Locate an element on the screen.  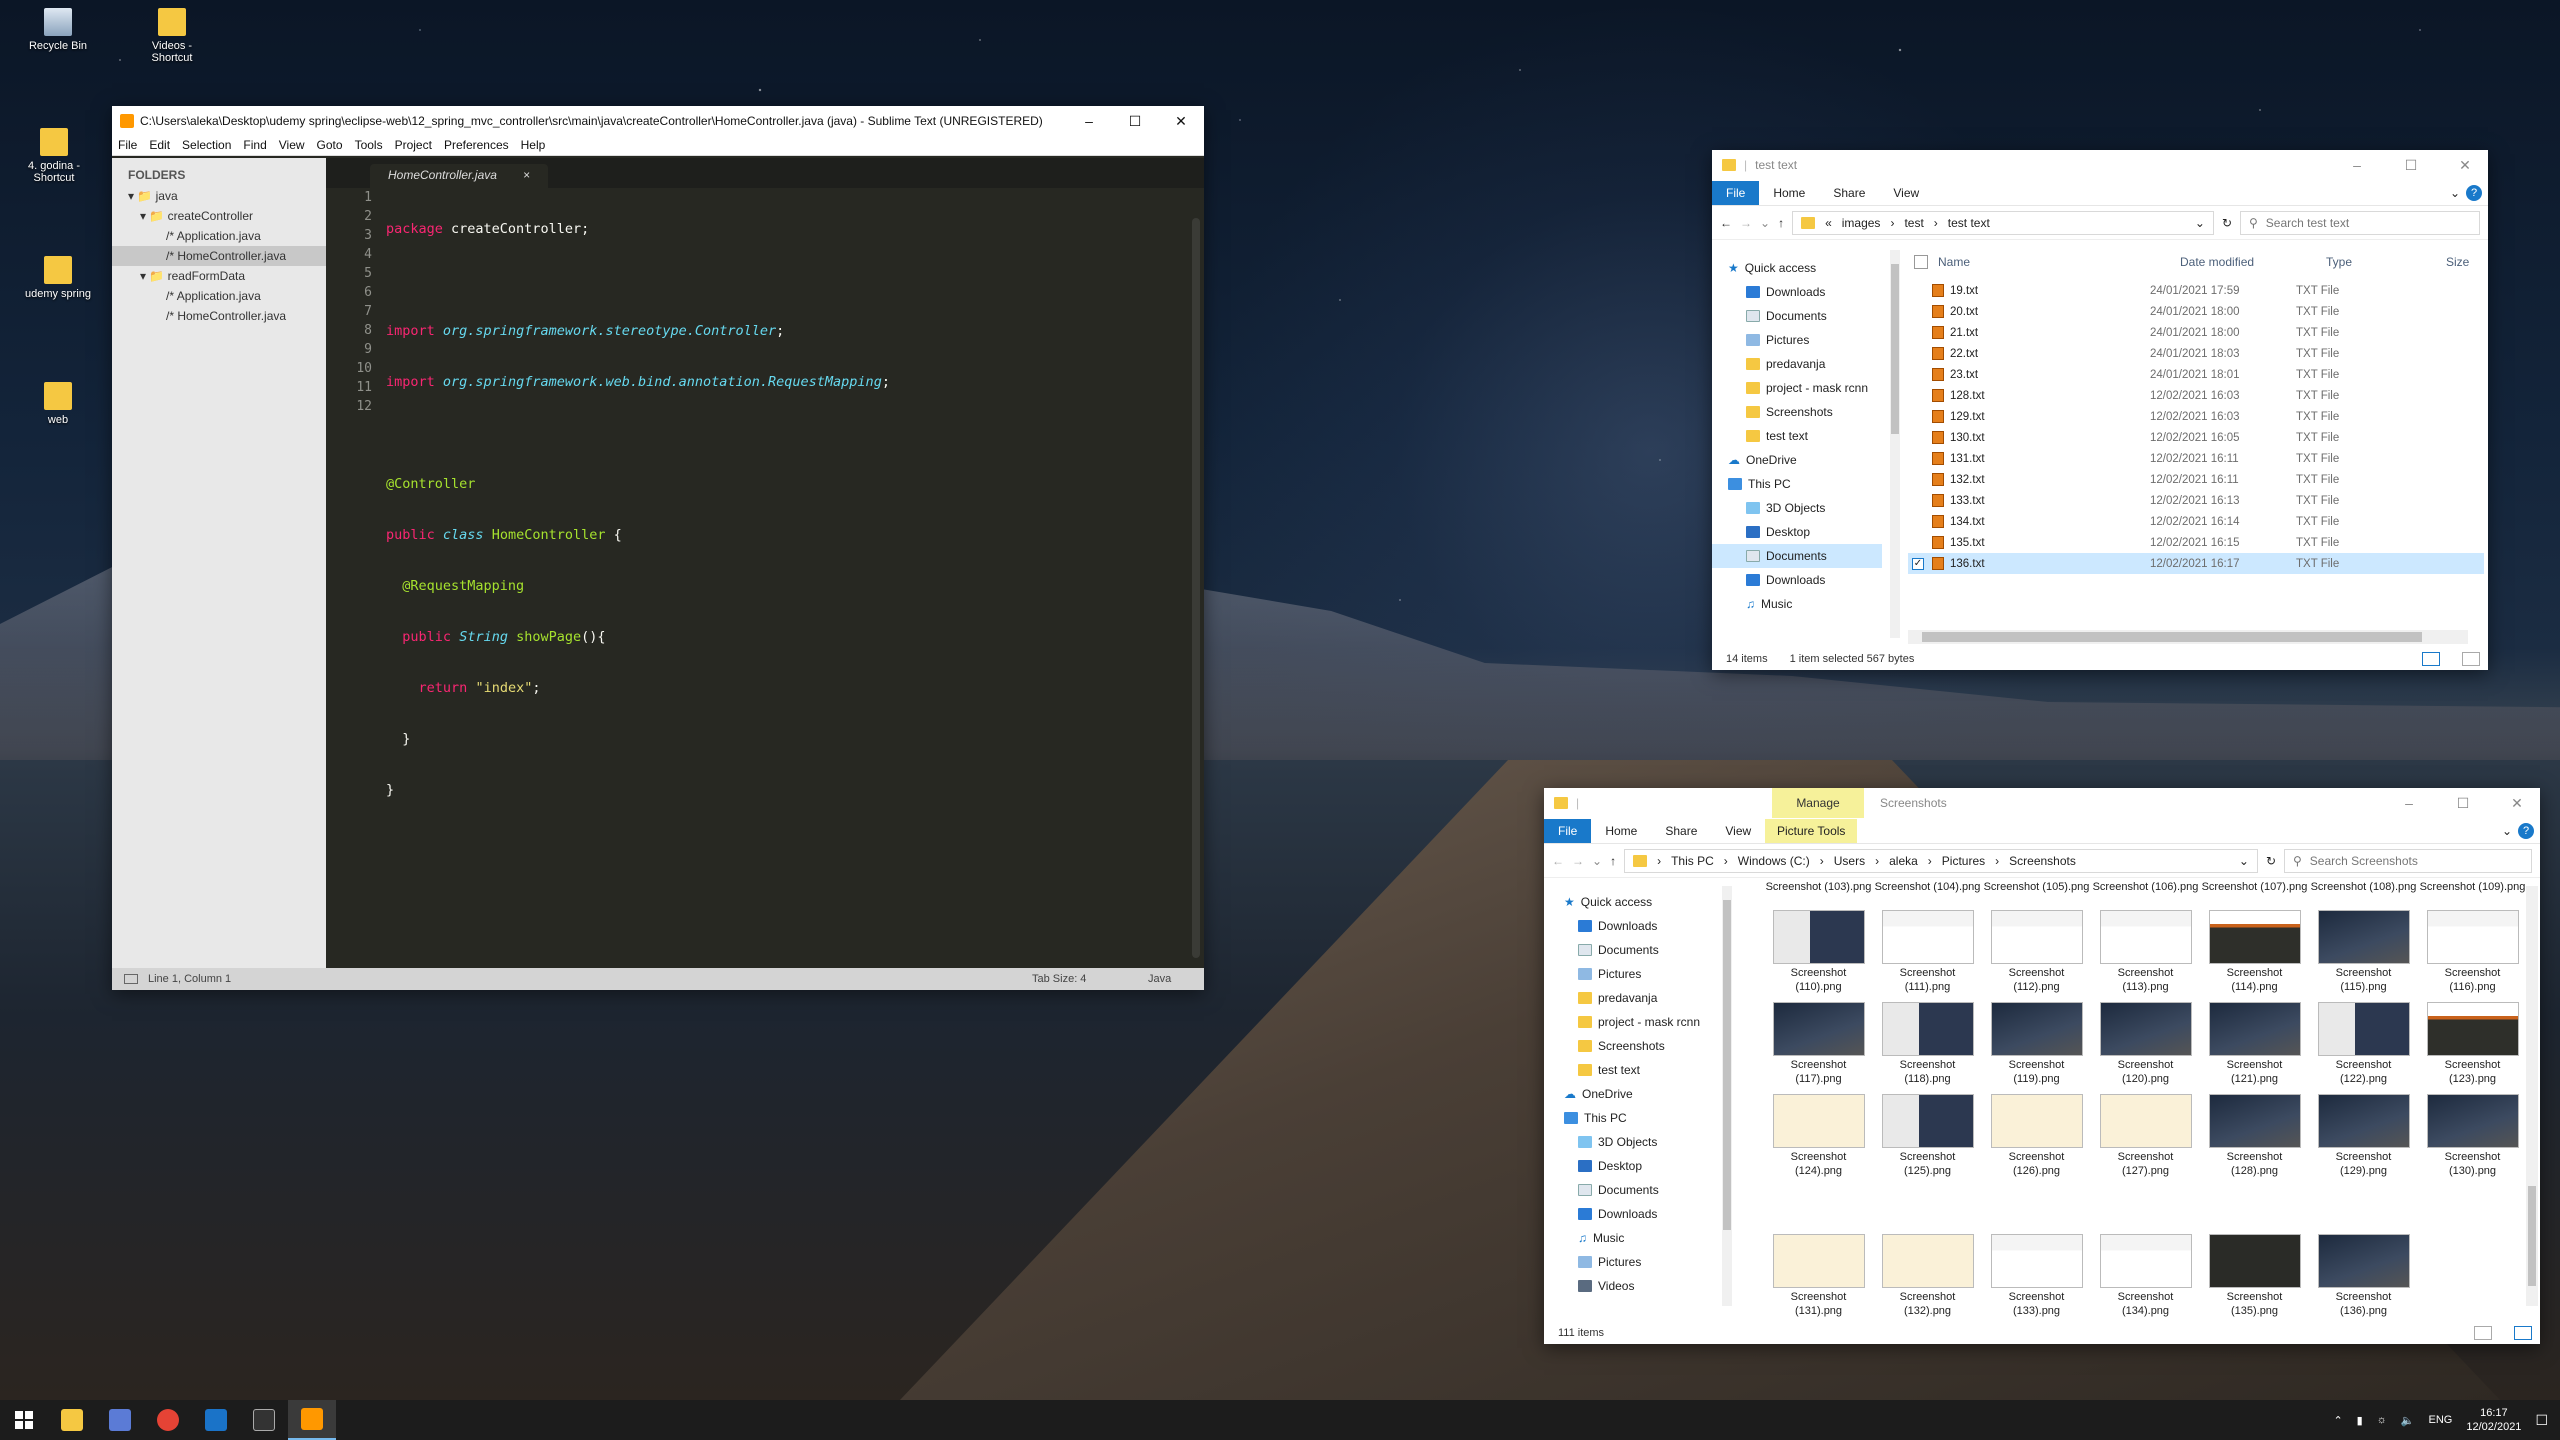
volume-icon: 🔈 is located at coordinates (2408, 1420).